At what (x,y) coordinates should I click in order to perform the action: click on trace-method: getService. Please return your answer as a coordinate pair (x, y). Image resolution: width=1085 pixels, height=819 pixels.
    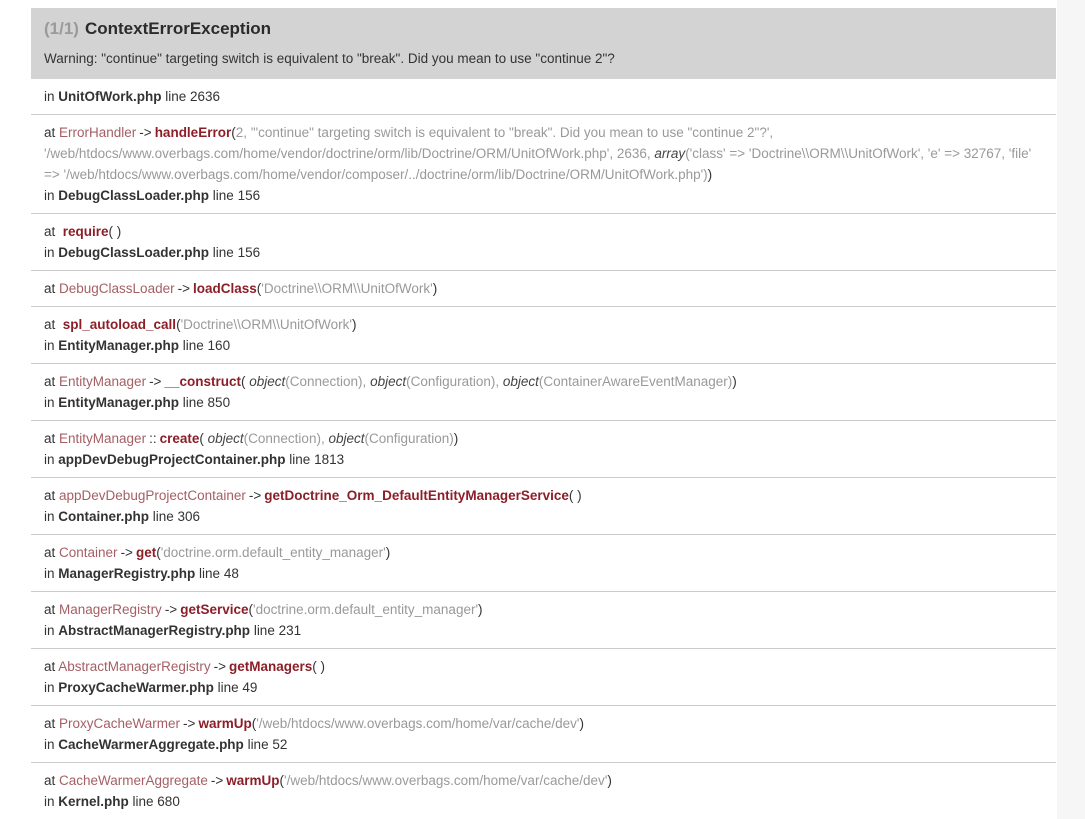
    Looking at the image, I should click on (214, 609).